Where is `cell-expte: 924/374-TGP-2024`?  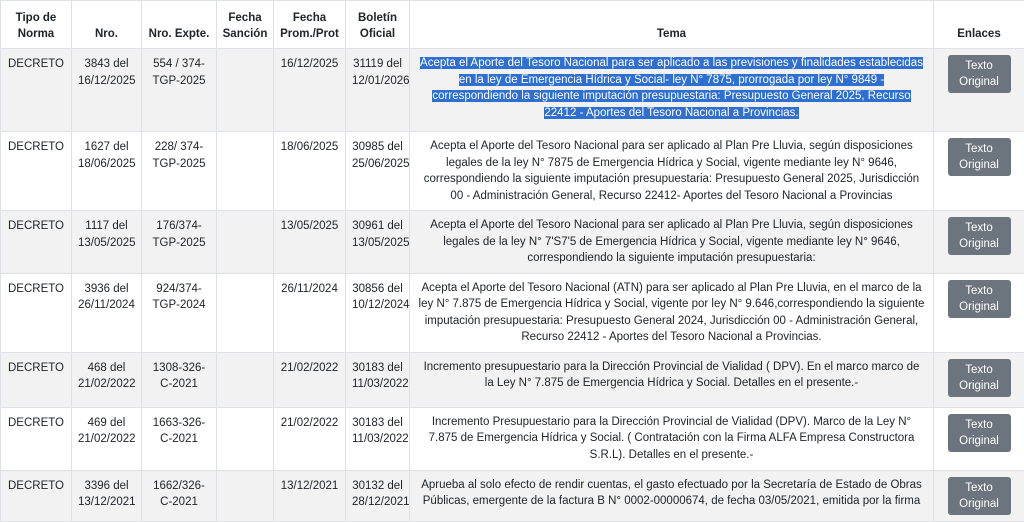
cell-expte: 924/374-TGP-2024 is located at coordinates (179, 312).